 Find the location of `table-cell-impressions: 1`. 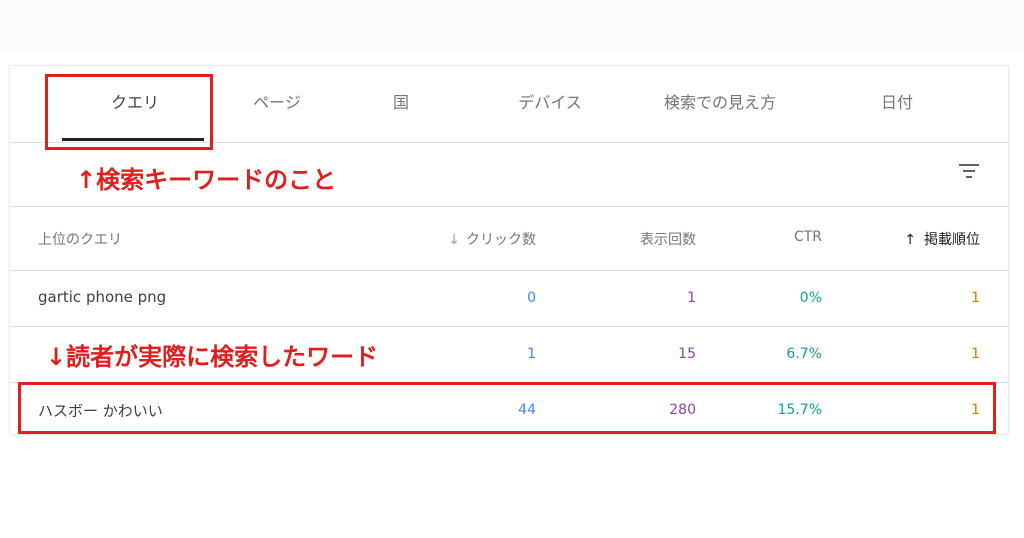

table-cell-impressions: 1 is located at coordinates (691, 298).